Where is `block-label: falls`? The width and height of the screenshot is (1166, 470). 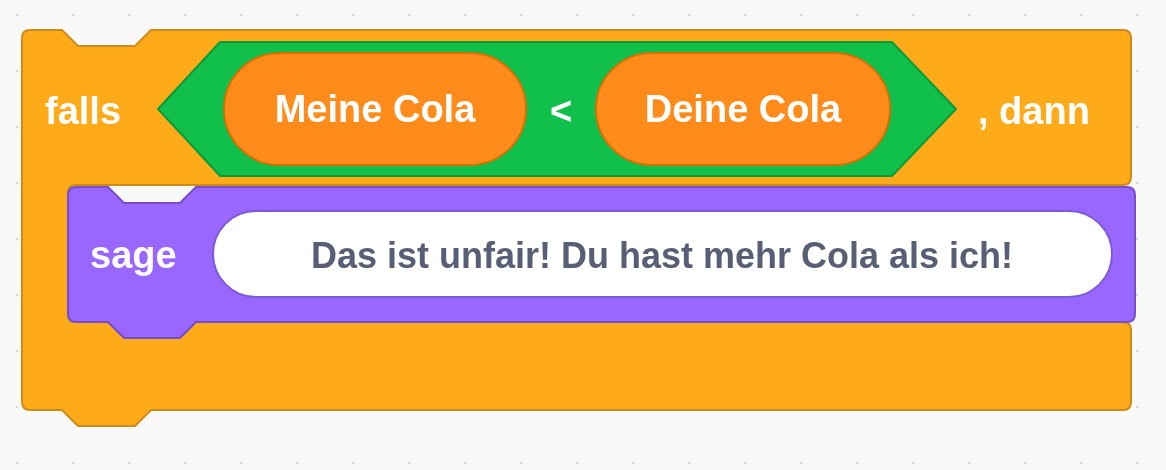 block-label: falls is located at coordinates (83, 111).